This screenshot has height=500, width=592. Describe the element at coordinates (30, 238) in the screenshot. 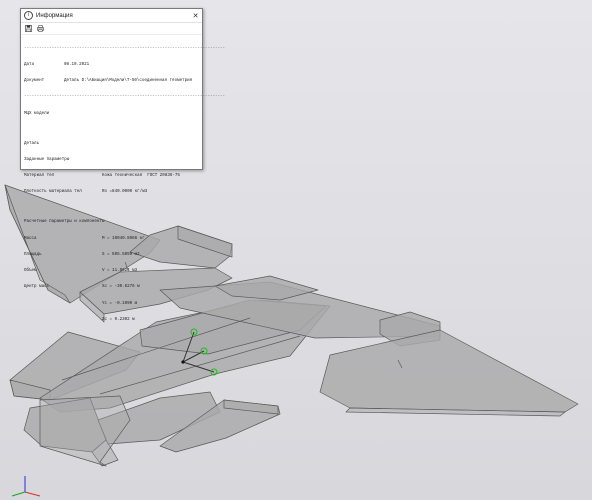

I see `calc-label: Масса` at that location.